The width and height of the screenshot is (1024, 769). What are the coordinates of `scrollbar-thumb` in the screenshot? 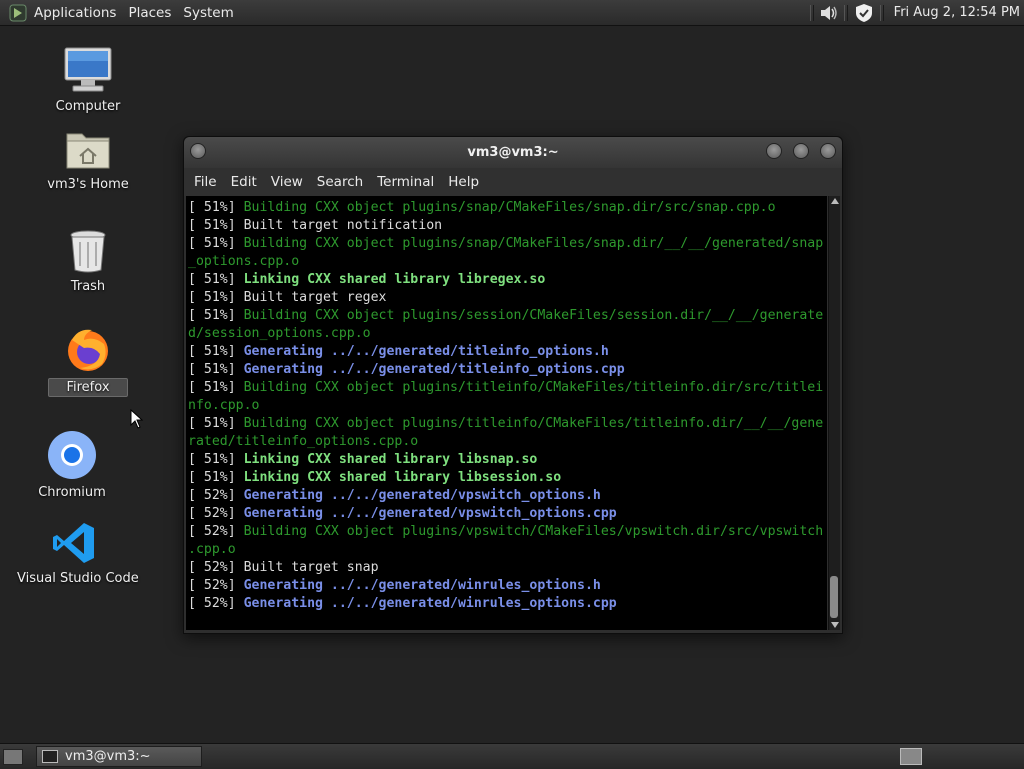 It's located at (834, 597).